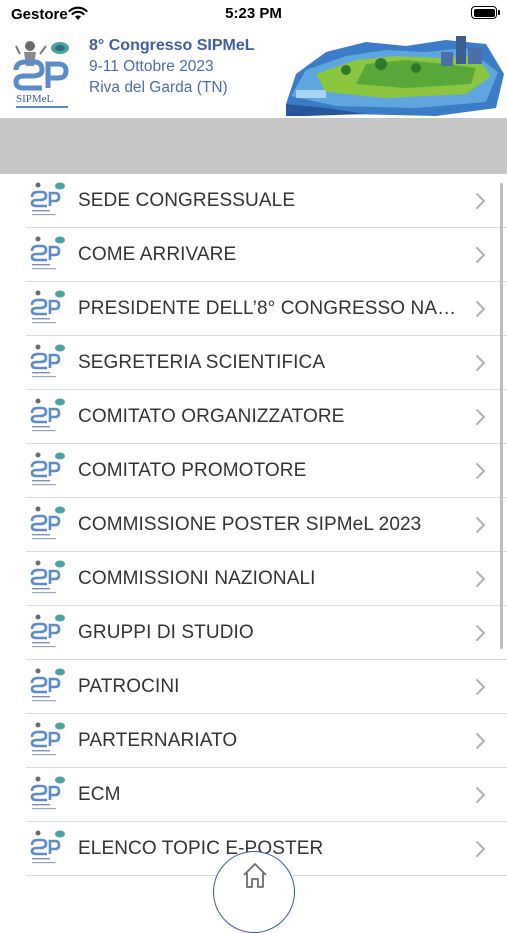 The width and height of the screenshot is (507, 933). What do you see at coordinates (187, 200) in the screenshot?
I see `list-item-label: SEDE CONGRESSUALE` at bounding box center [187, 200].